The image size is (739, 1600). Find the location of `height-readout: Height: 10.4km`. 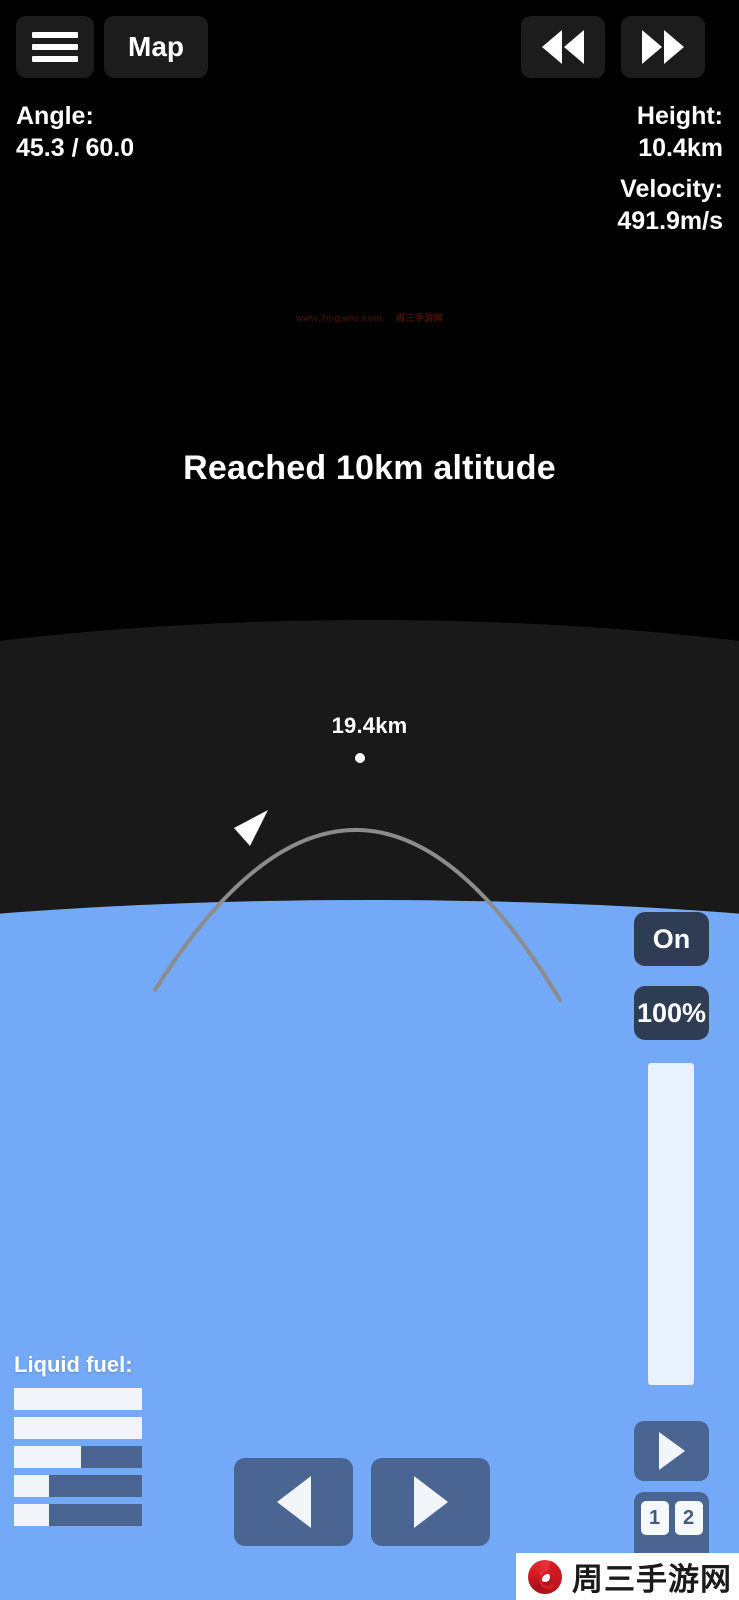

height-readout: Height: 10.4km is located at coordinates (670, 132).